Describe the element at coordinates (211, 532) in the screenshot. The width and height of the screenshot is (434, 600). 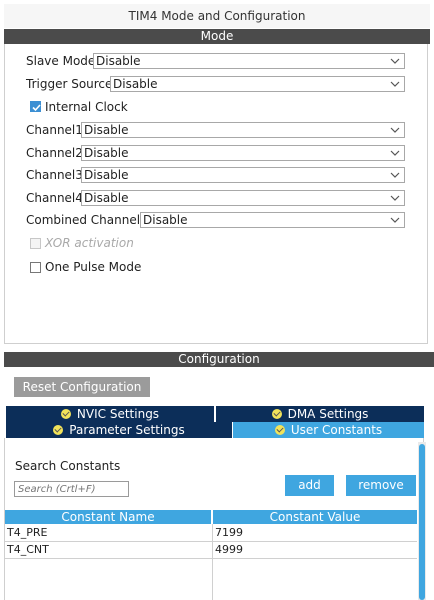
I see `table-row: T4_PRE 7199` at that location.